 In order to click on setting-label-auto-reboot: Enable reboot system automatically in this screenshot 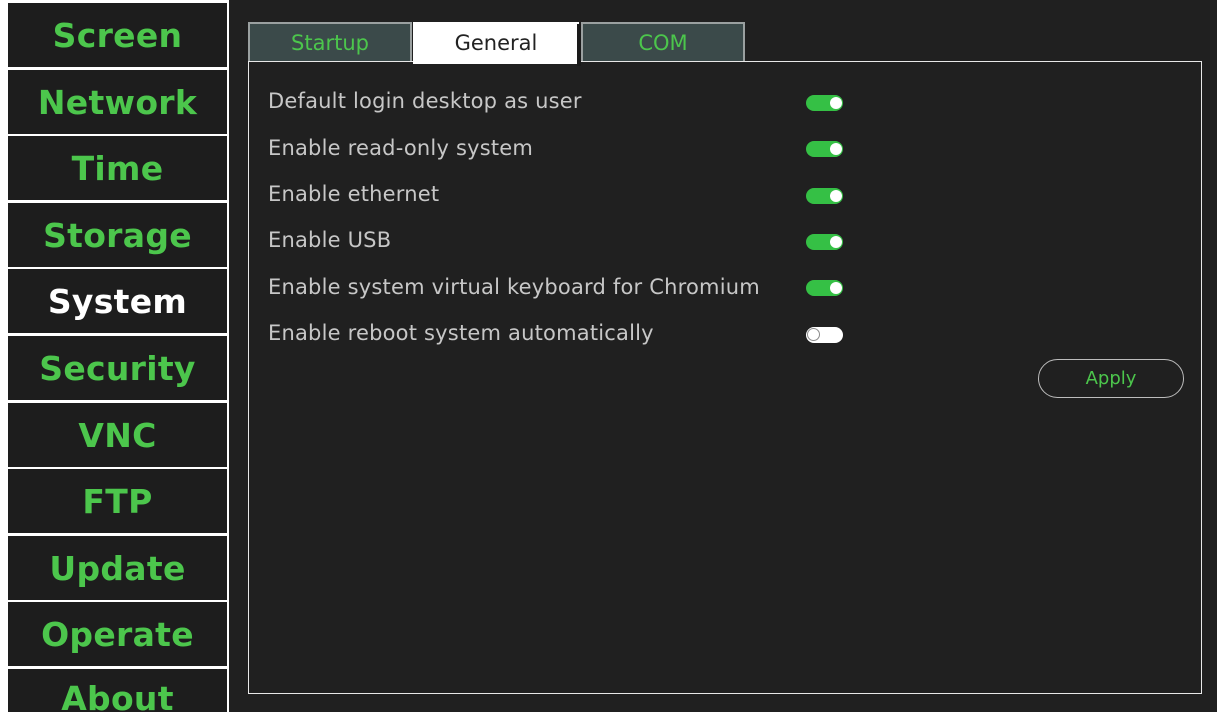, I will do `click(461, 333)`.